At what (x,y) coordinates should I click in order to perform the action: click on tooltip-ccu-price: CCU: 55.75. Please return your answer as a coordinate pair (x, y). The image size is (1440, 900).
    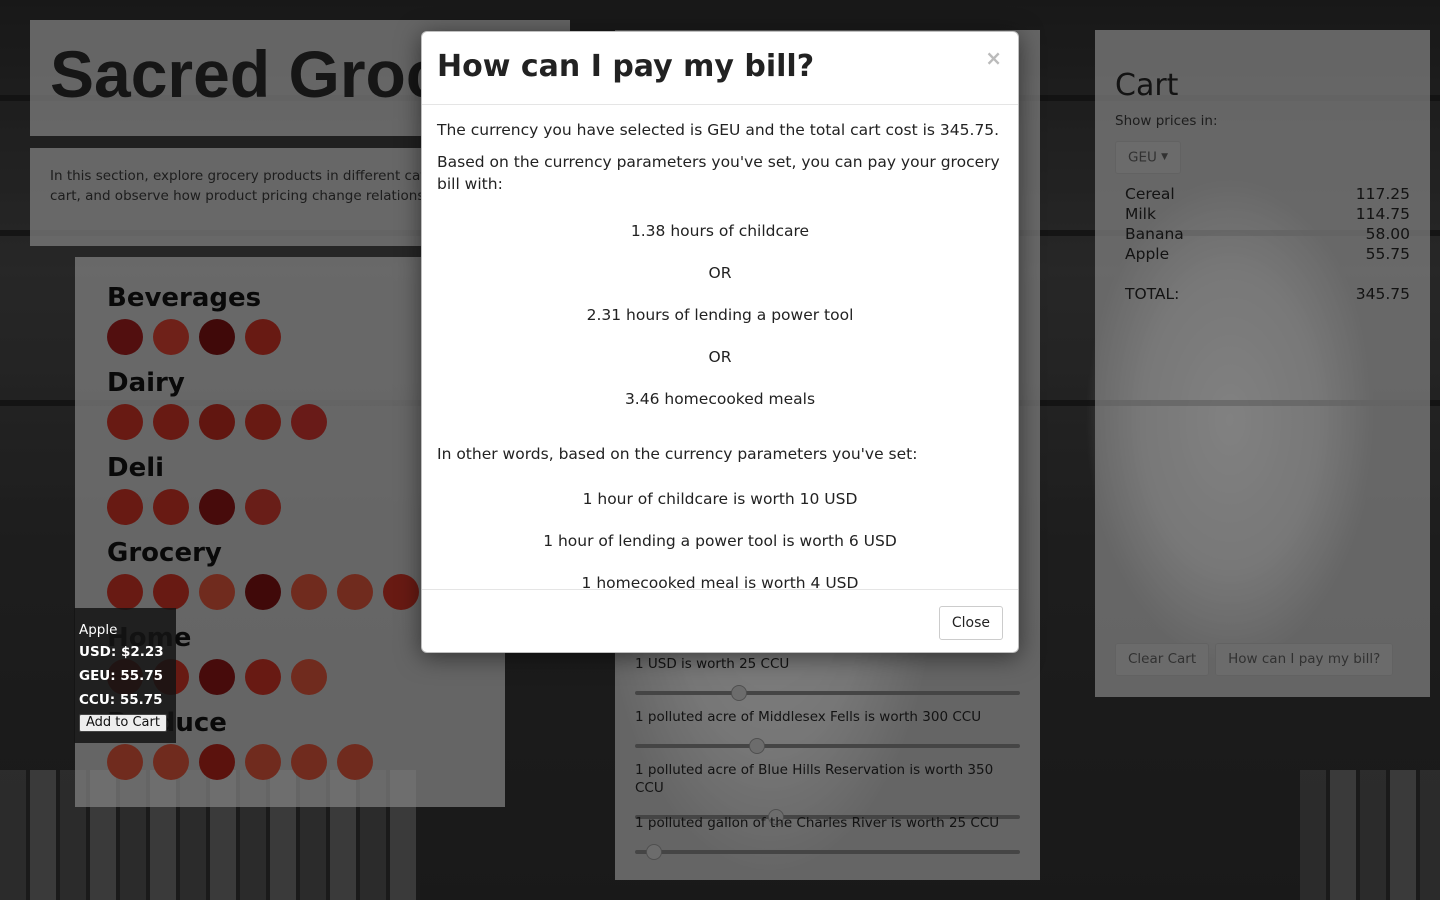
    Looking at the image, I should click on (121, 700).